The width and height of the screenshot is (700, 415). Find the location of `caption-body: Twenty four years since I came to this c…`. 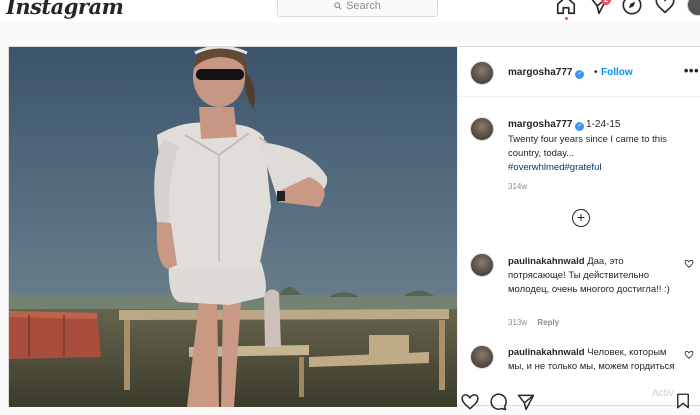

caption-body: Twenty four years since I came to this c… is located at coordinates (587, 146).